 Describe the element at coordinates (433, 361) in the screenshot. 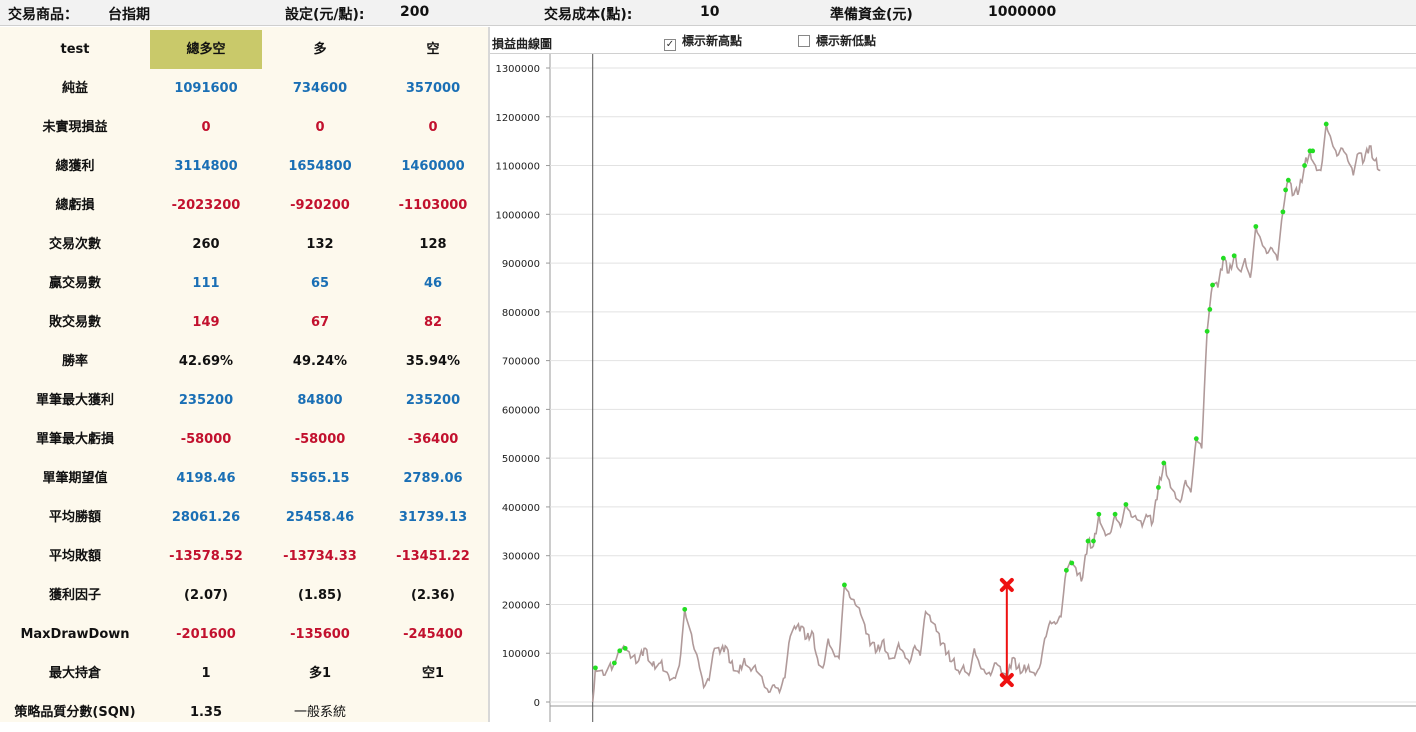

I see `stats-cell: 35.94%` at that location.